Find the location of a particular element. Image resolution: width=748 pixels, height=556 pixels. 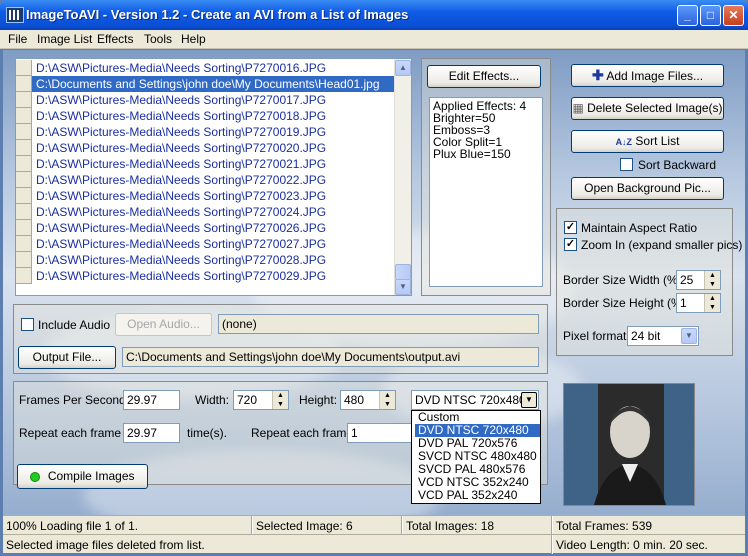

scroll-down-icon: ▼ is located at coordinates (403, 287).